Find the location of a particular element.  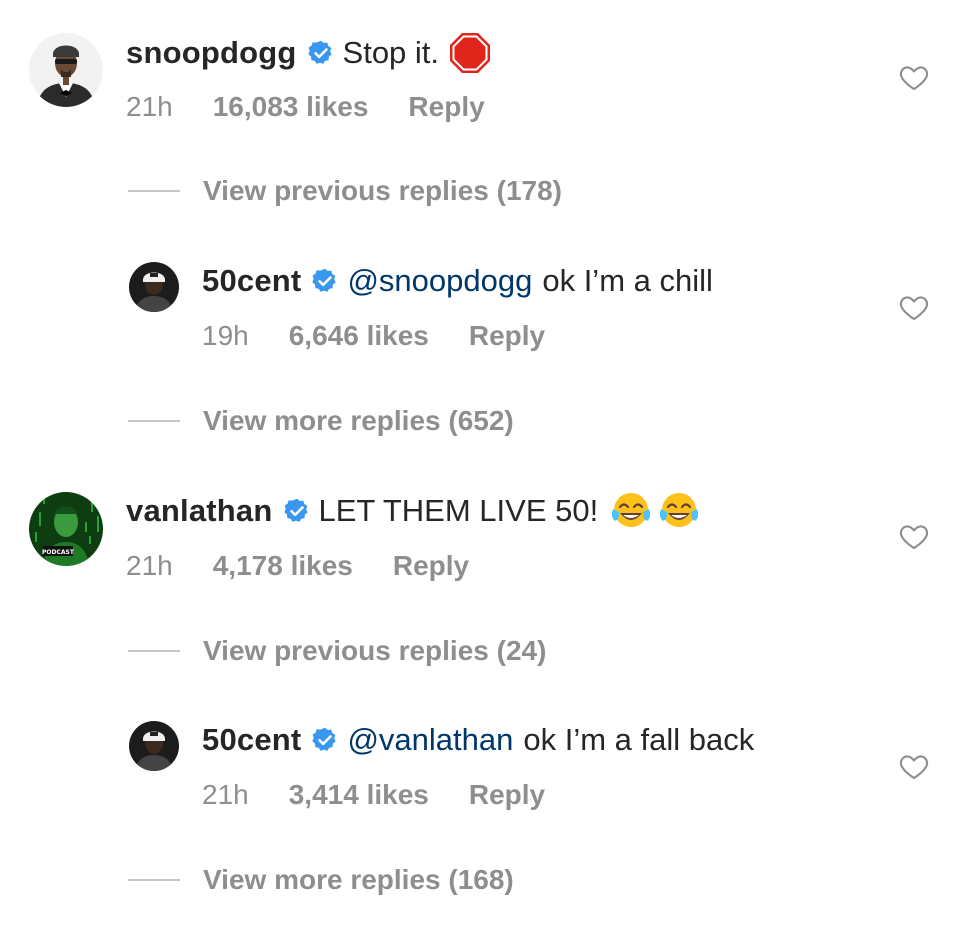

view-more-replies: View more replies (652) is located at coordinates (321, 421).